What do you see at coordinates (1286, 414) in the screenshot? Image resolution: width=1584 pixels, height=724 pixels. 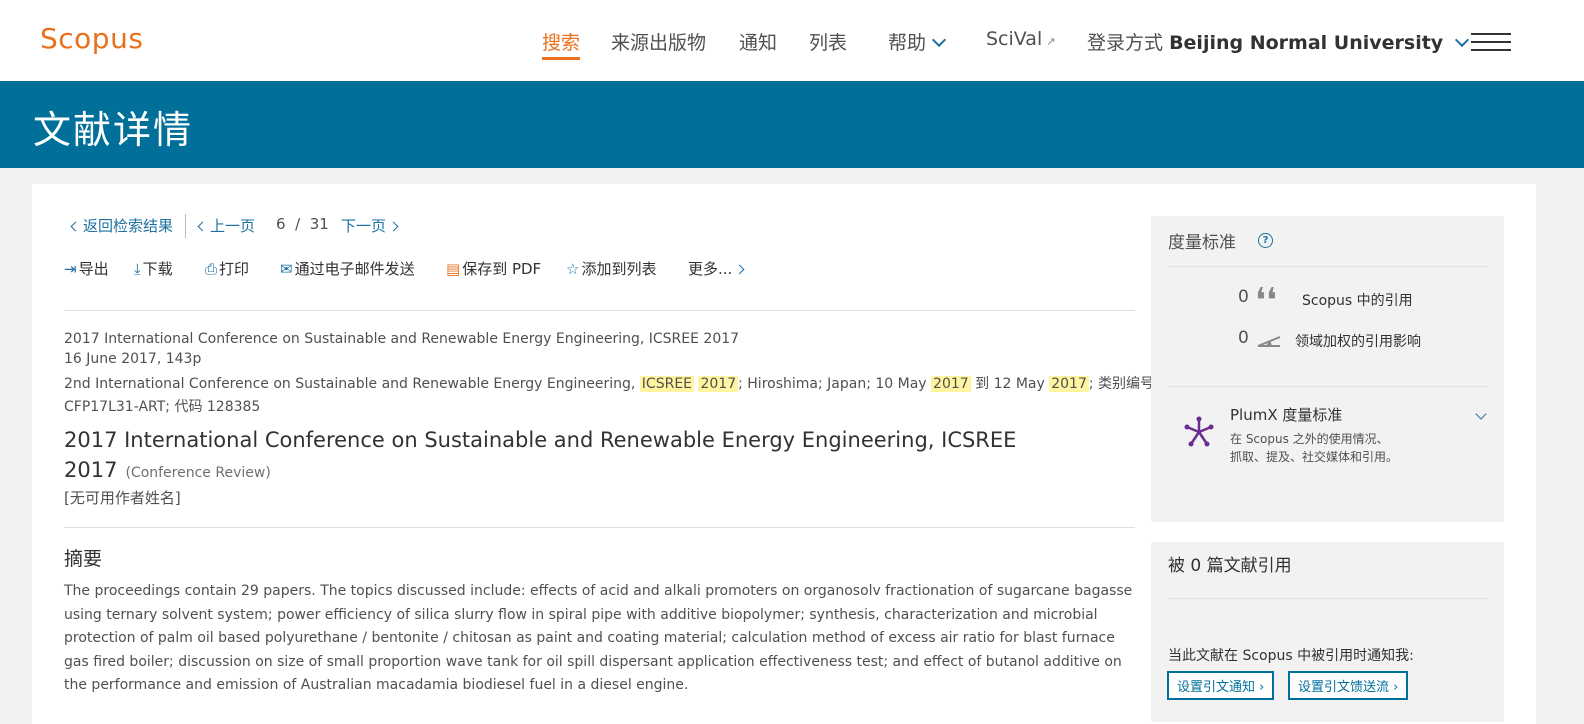 I see `plumx-title: PlumX 度量标准` at bounding box center [1286, 414].